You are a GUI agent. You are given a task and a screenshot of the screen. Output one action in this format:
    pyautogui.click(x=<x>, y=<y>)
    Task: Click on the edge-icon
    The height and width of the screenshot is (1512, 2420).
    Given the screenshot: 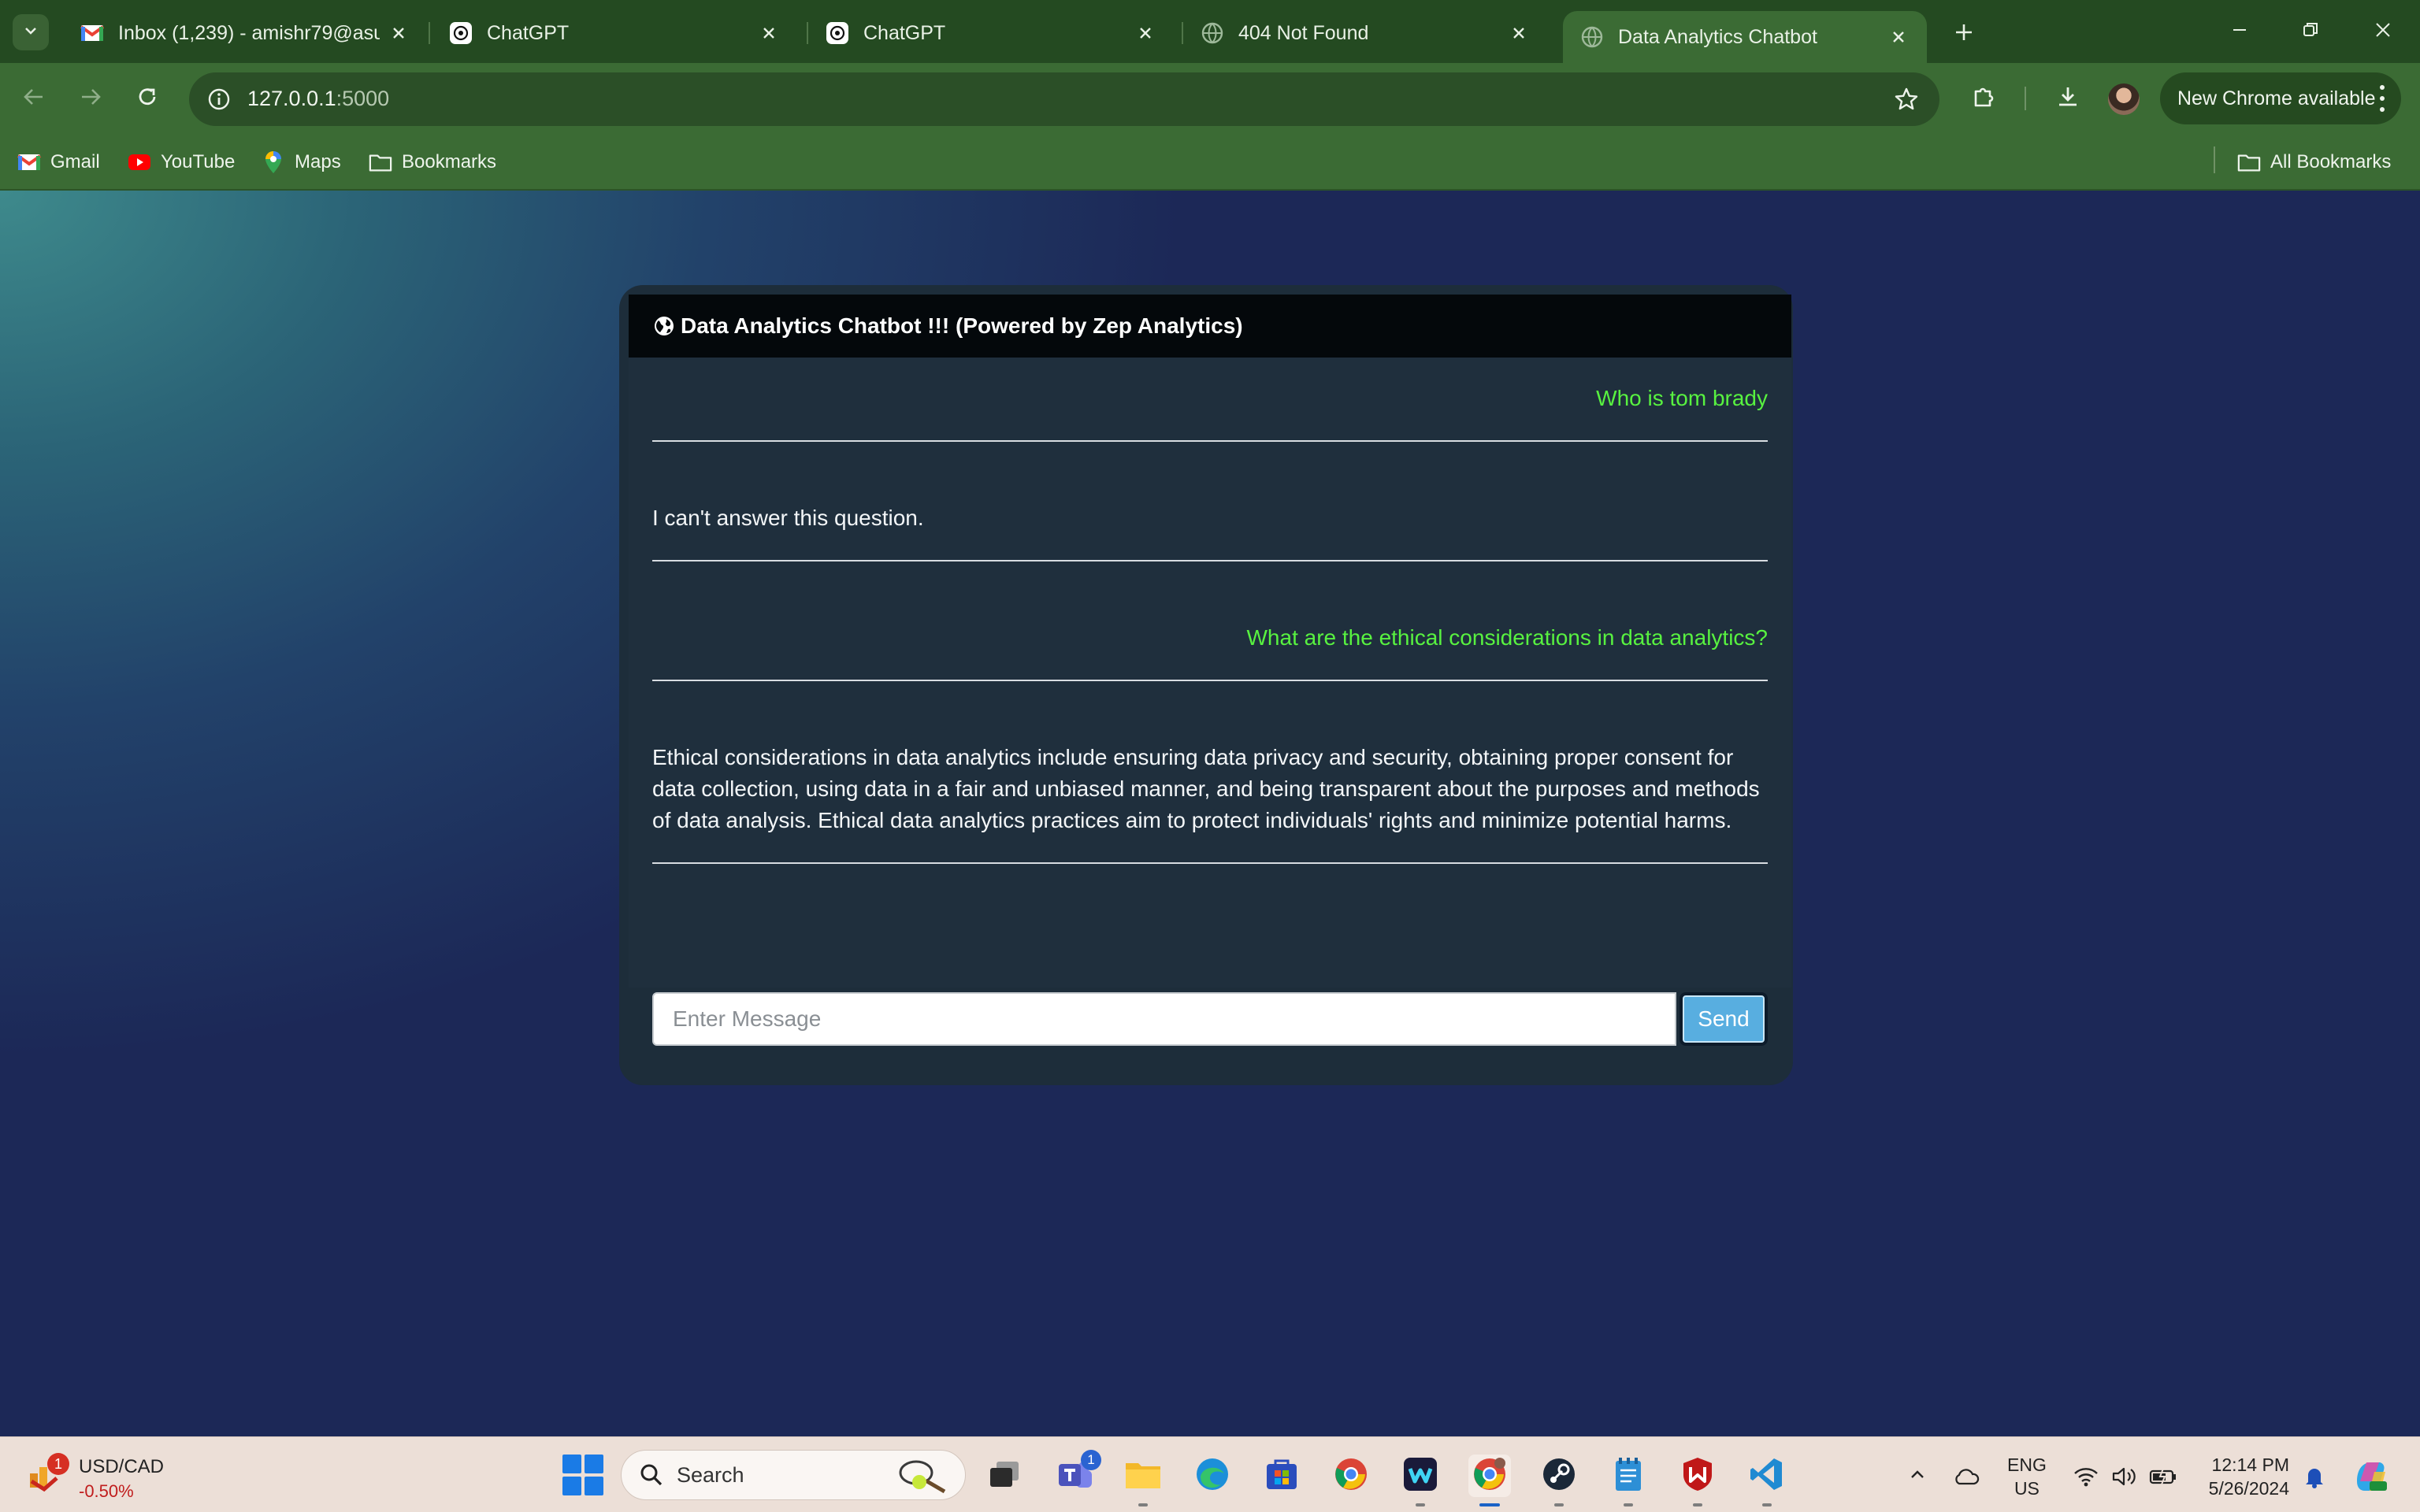 What is the action you would take?
    pyautogui.click(x=1212, y=1476)
    